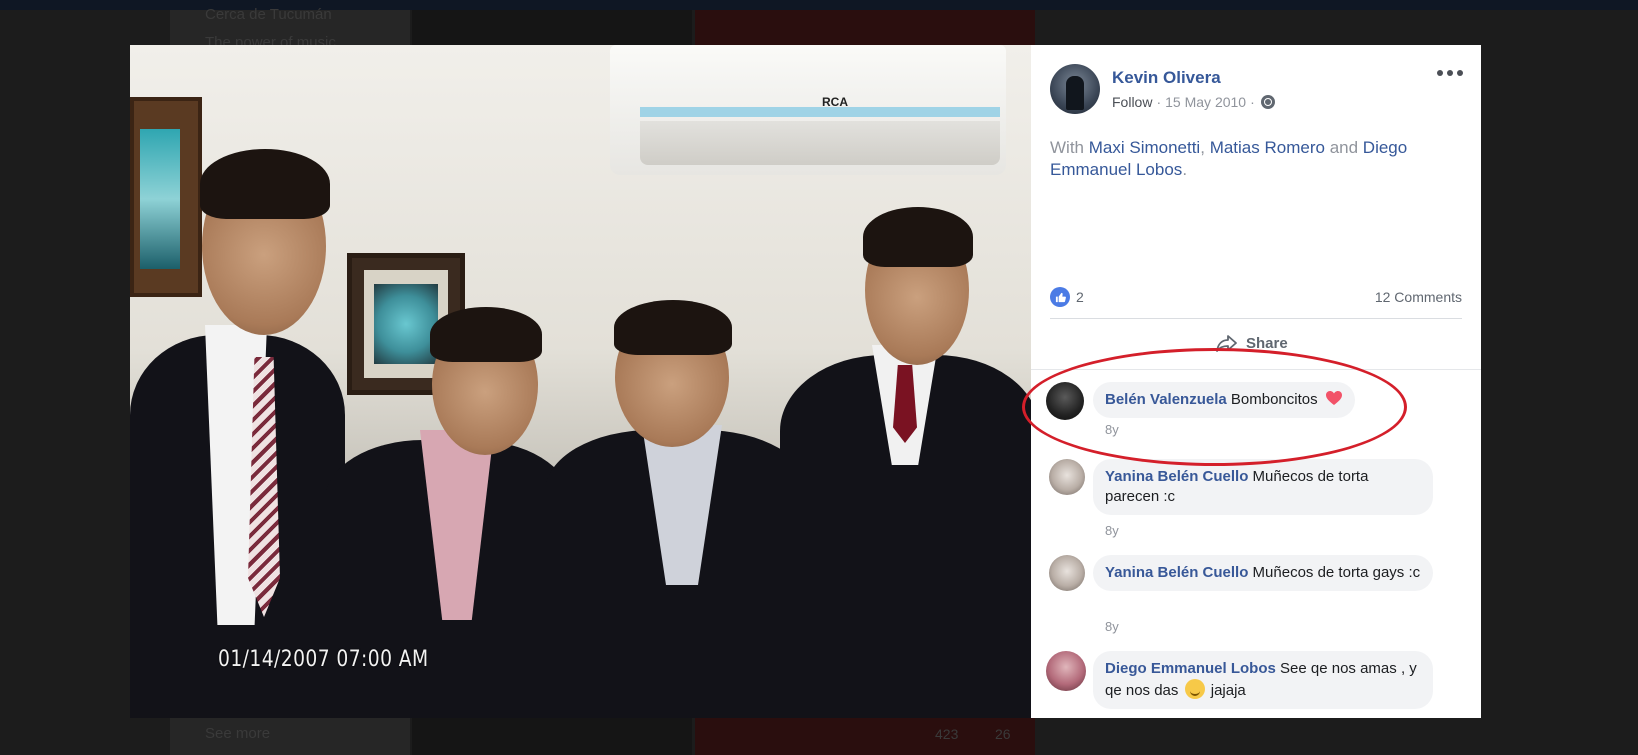 Image resolution: width=1638 pixels, height=755 pixels. I want to click on tagged-person-link: Matias Romero, so click(1267, 147).